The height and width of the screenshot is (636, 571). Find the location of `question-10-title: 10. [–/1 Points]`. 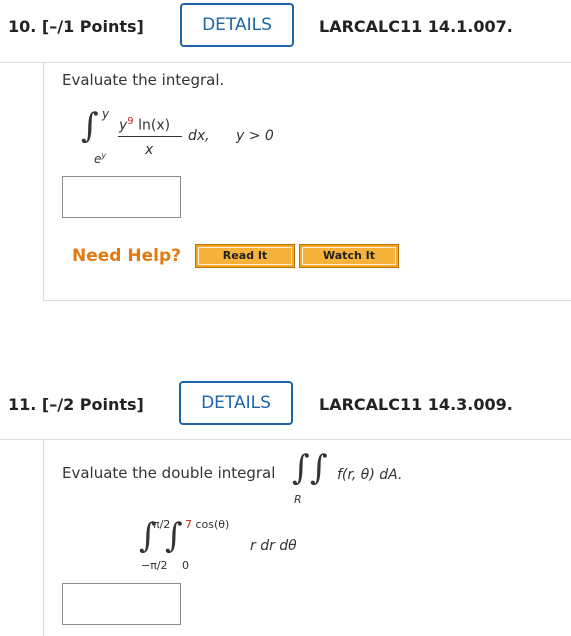

question-10-title: 10. [–/1 Points] is located at coordinates (76, 26).